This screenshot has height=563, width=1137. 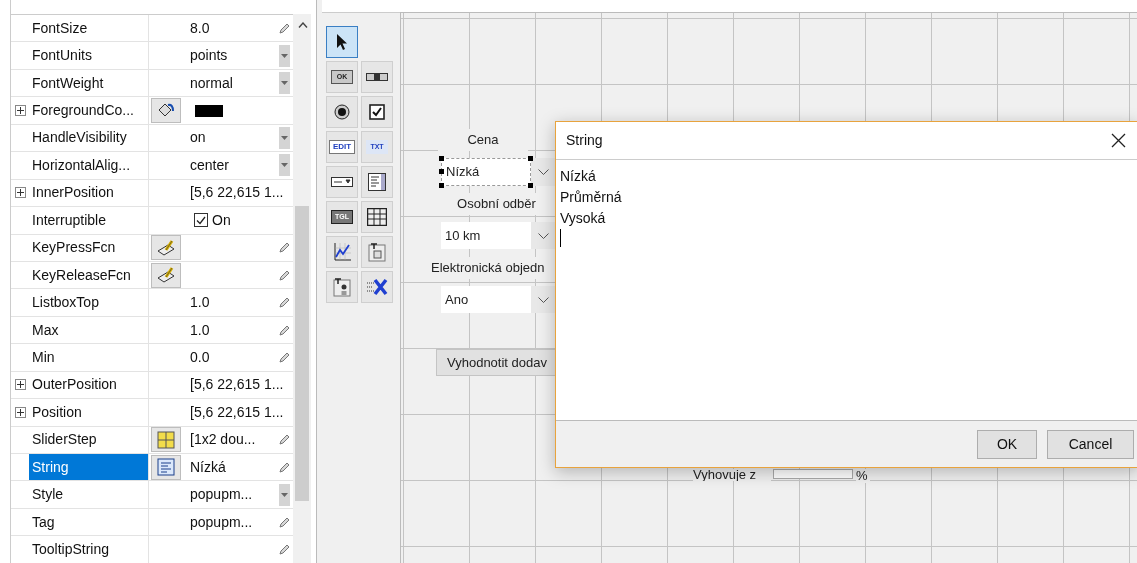 I want to click on static-text: %, so click(x=863, y=476).